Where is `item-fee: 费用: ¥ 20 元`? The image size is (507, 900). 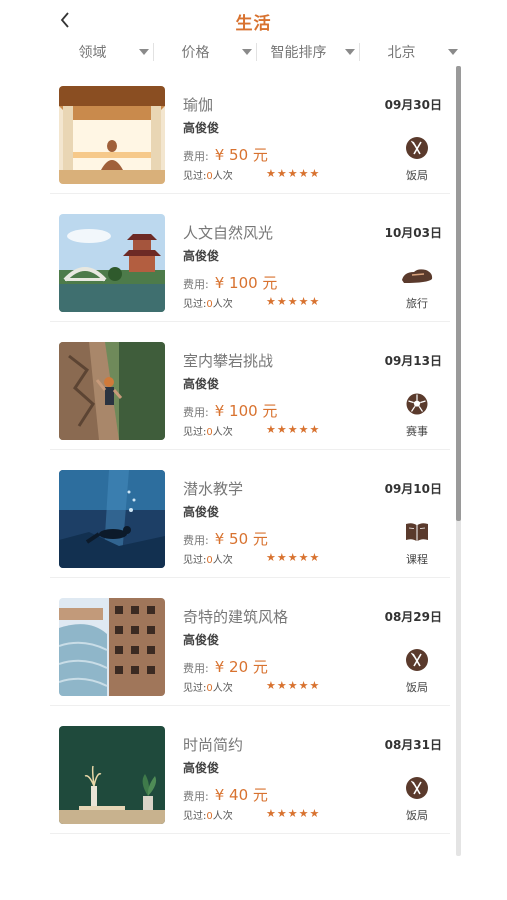
item-fee: 费用: ¥ 20 元 is located at coordinates (225, 666).